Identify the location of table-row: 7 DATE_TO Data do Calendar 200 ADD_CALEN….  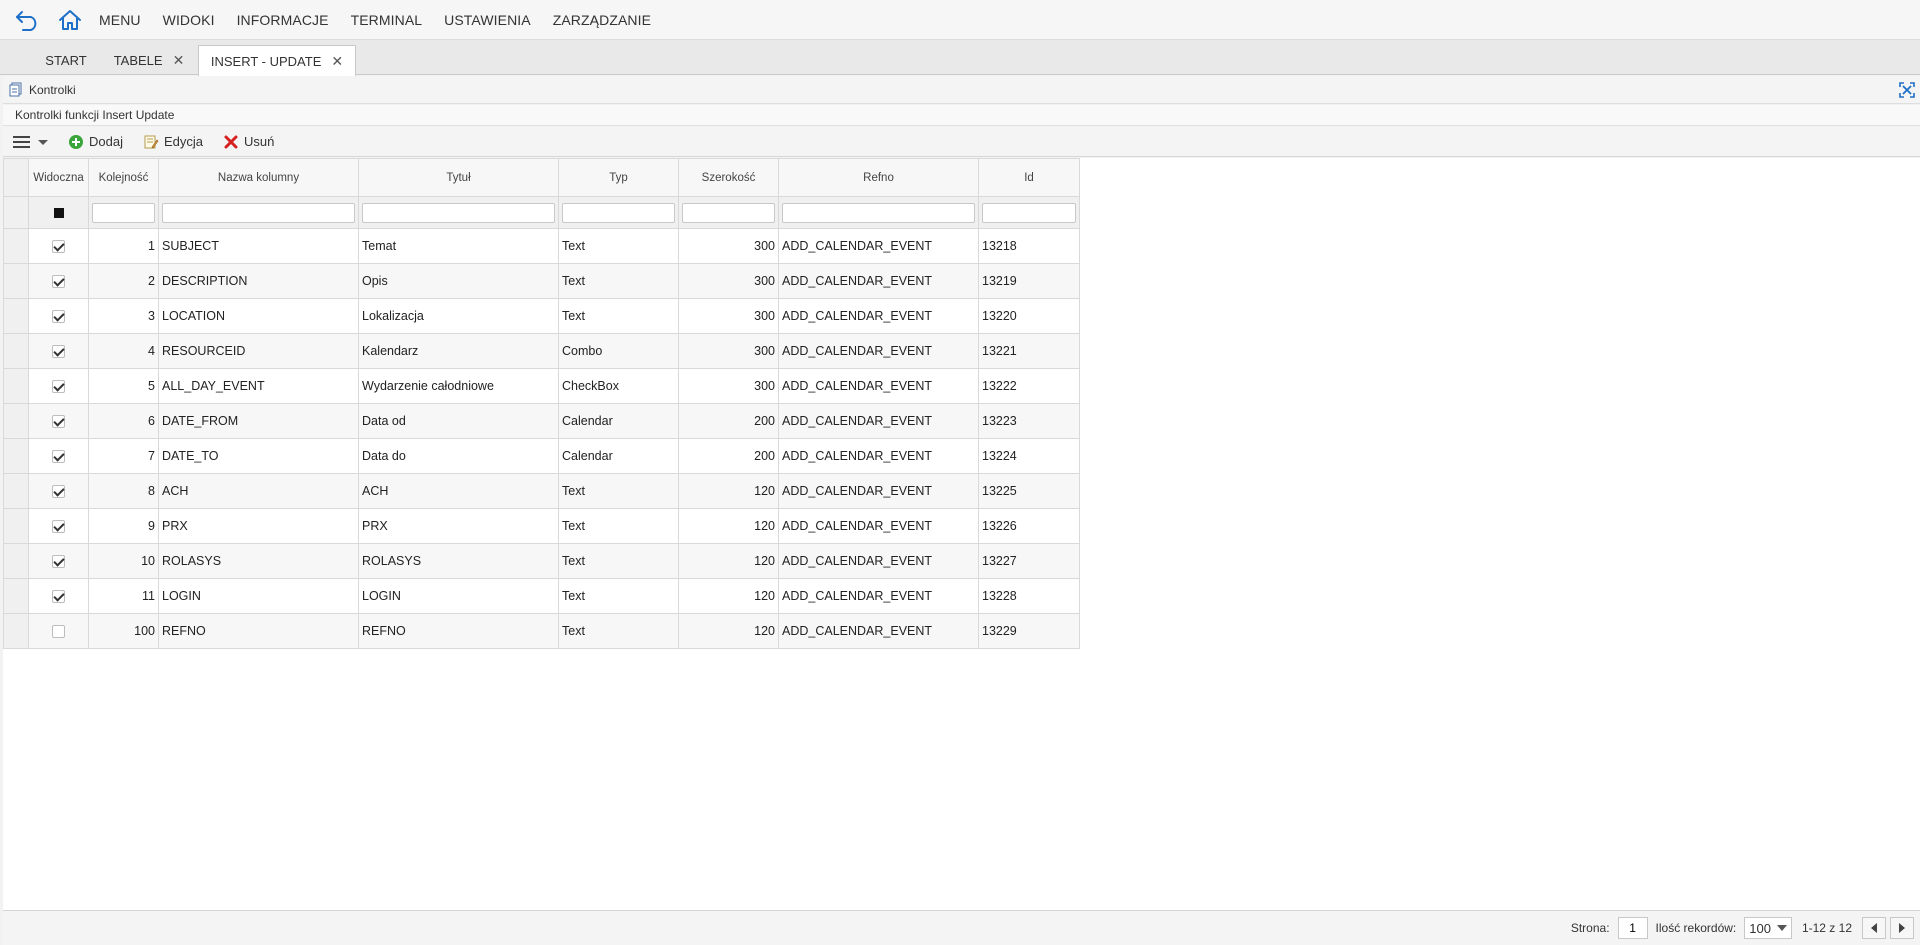
(541, 456).